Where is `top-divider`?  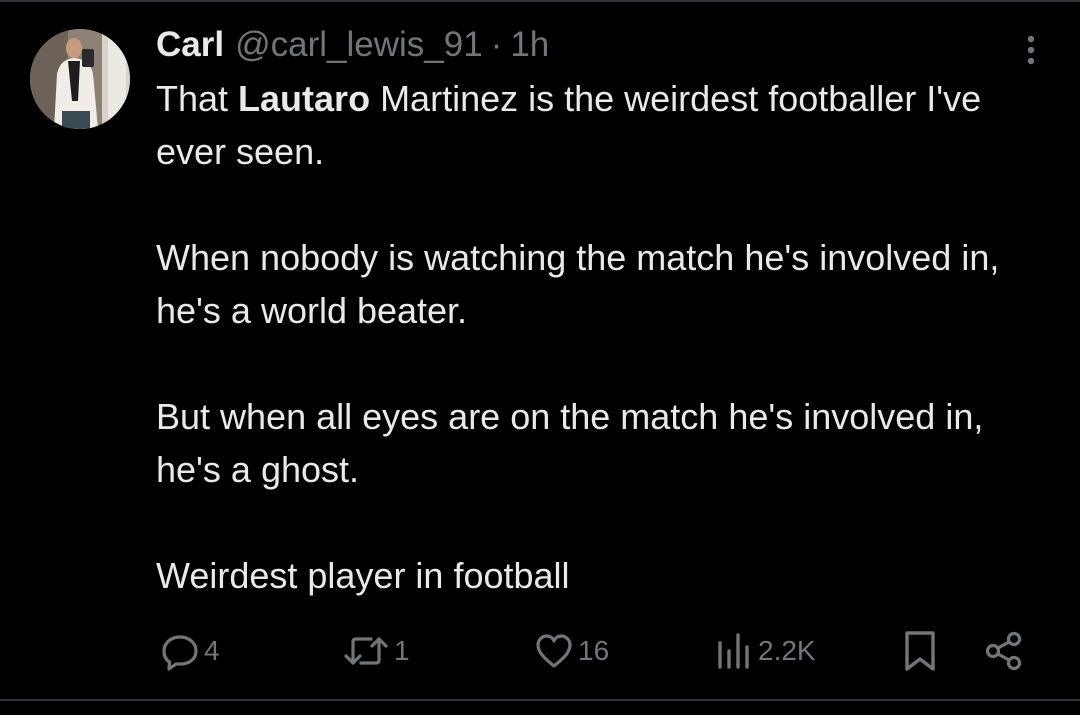
top-divider is located at coordinates (540, 1).